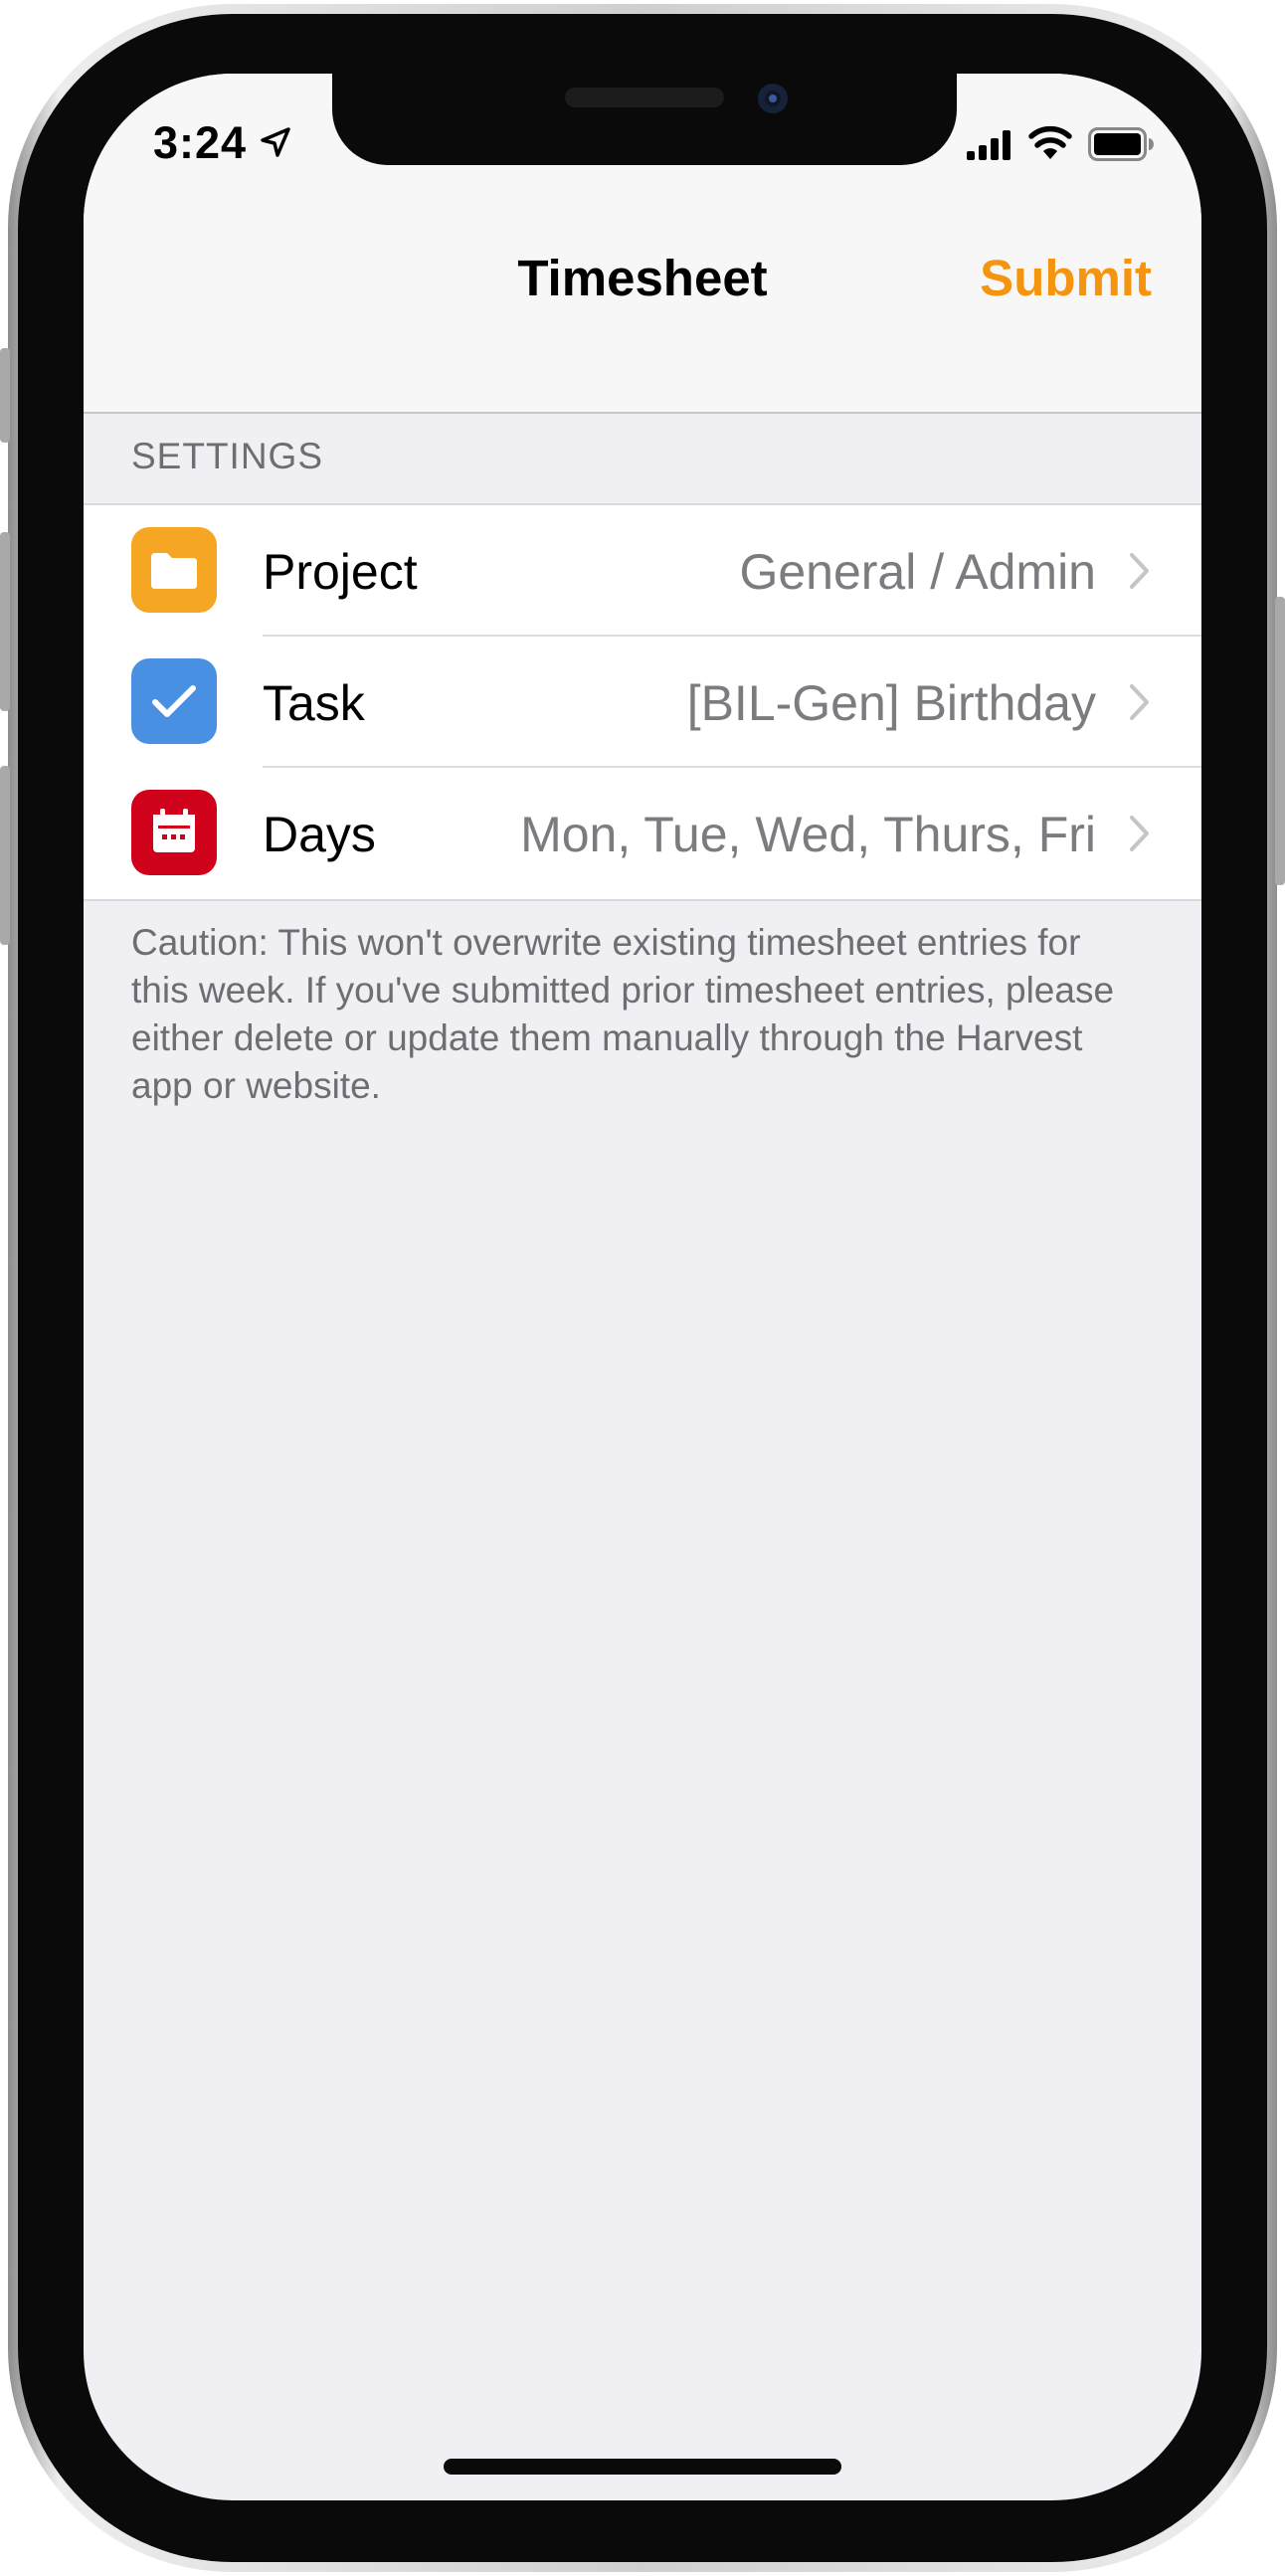  What do you see at coordinates (174, 701) in the screenshot?
I see `checkmark-icon` at bounding box center [174, 701].